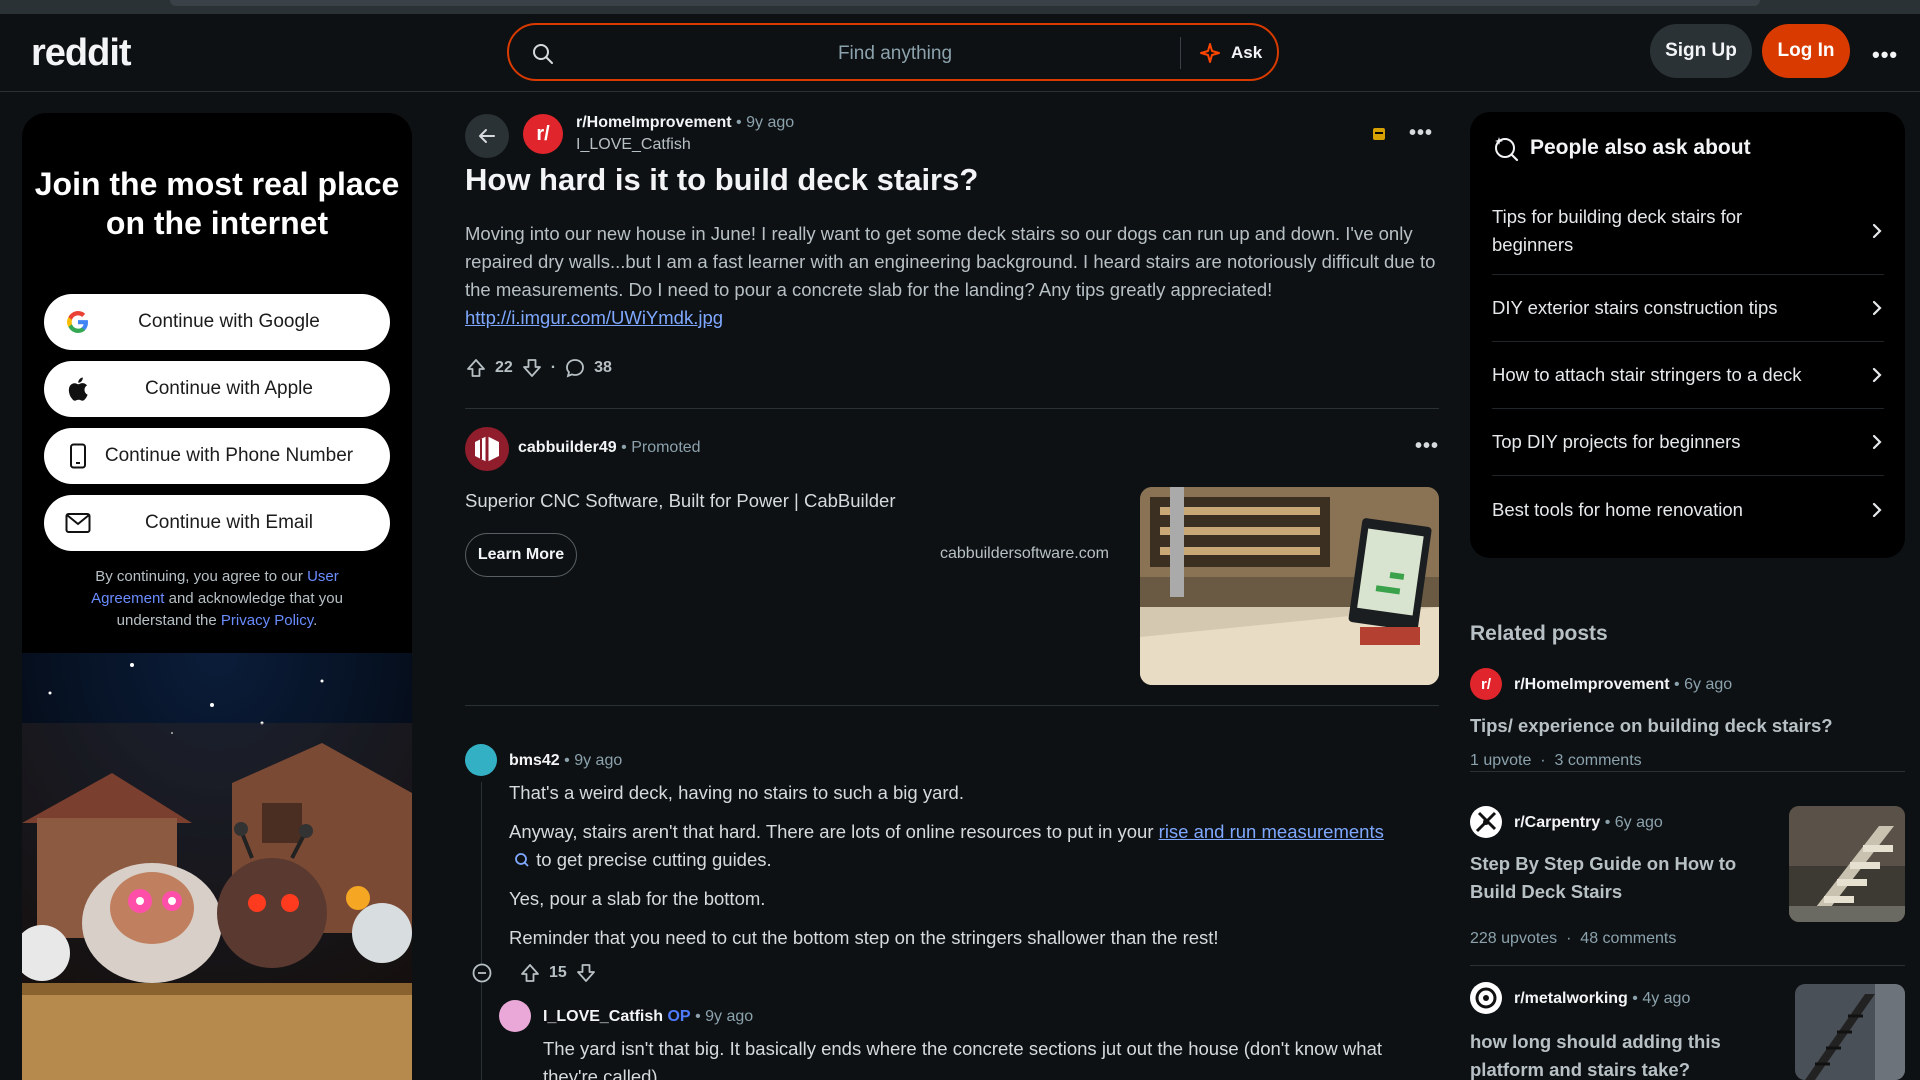  I want to click on ask-item: DIY exterior stairs construction tips, so click(1688, 308).